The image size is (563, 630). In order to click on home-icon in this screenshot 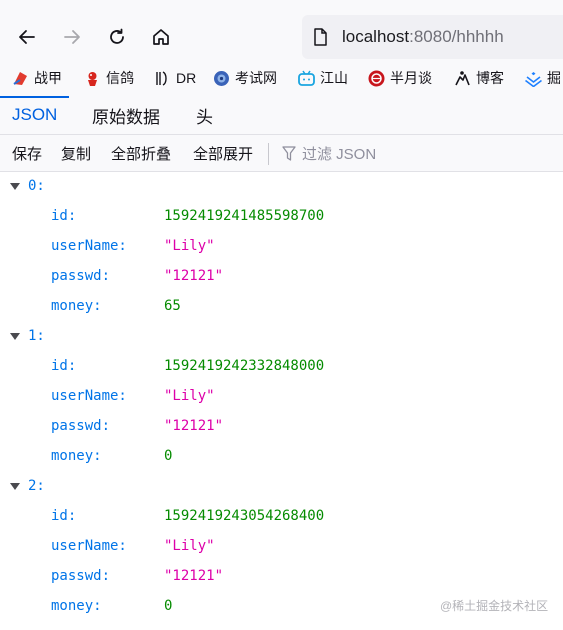, I will do `click(161, 37)`.